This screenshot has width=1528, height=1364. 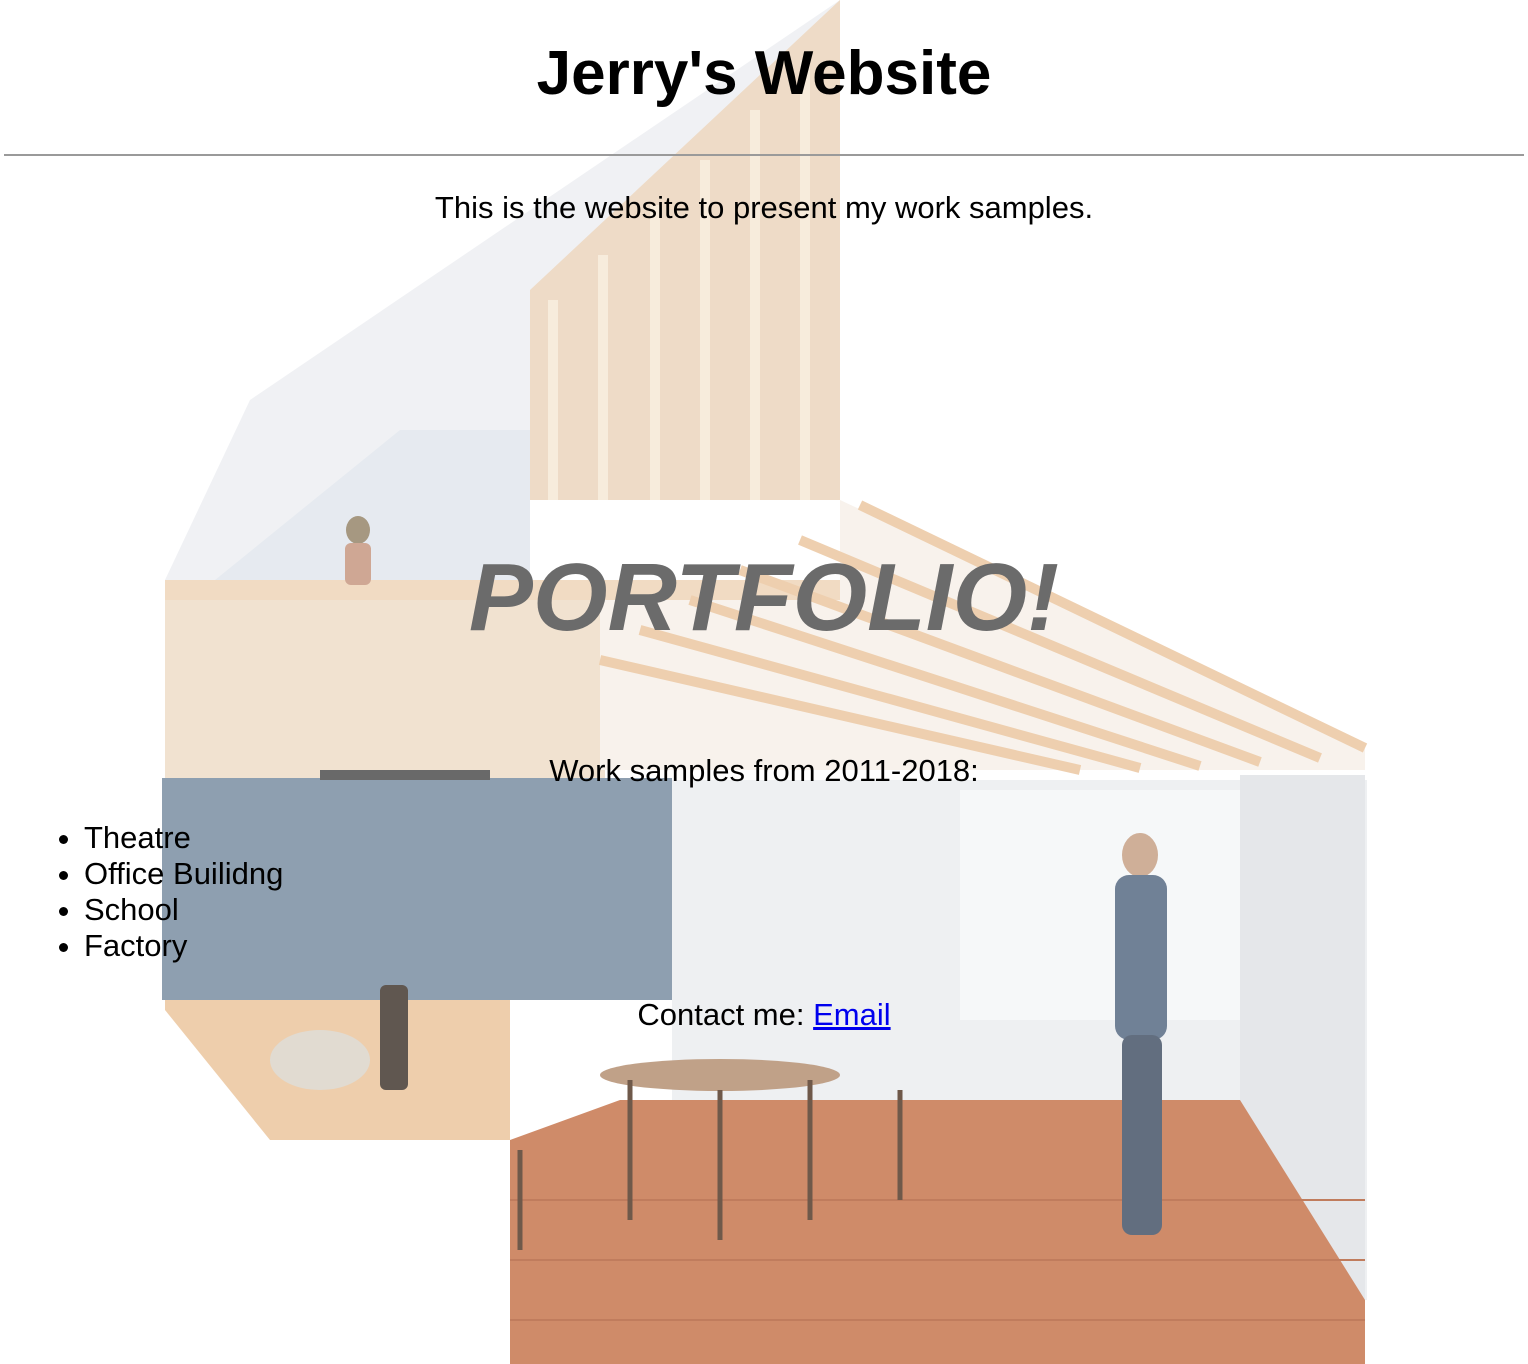 What do you see at coordinates (721, 1014) in the screenshot?
I see `contact-label: Contact me:` at bounding box center [721, 1014].